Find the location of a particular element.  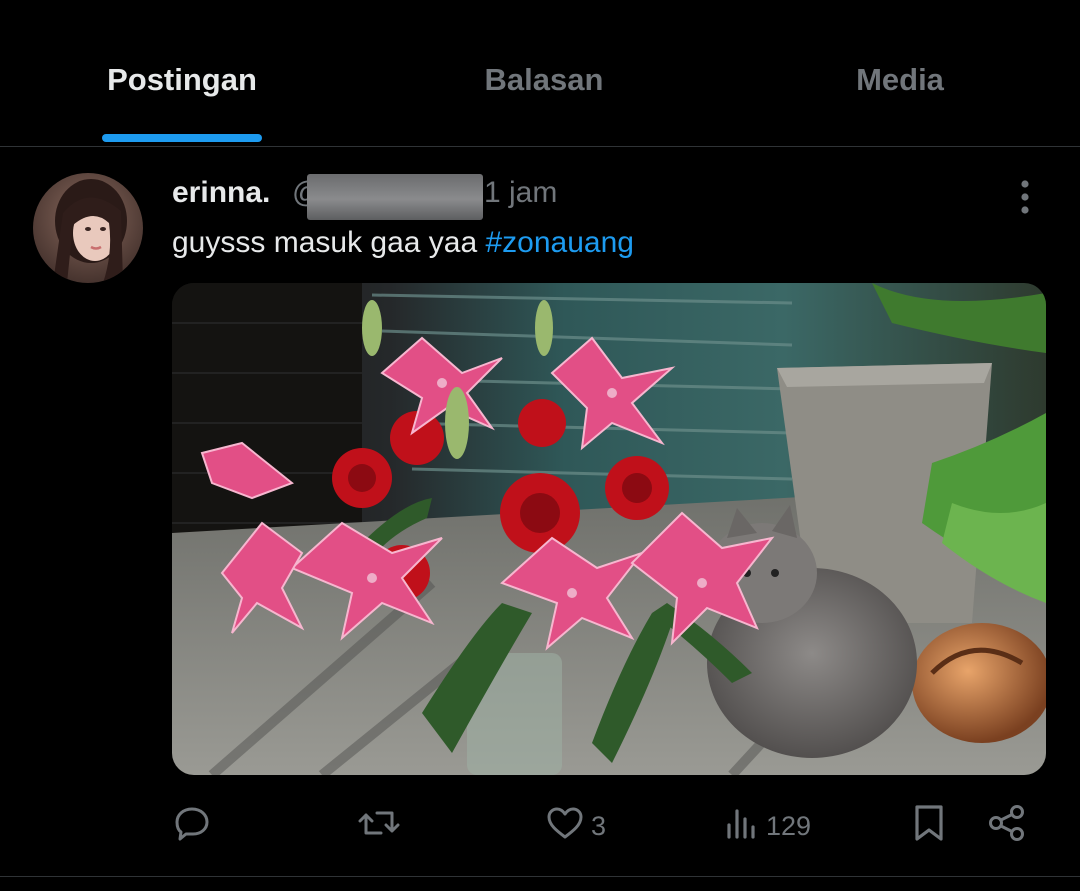

reply-button is located at coordinates (192, 826).